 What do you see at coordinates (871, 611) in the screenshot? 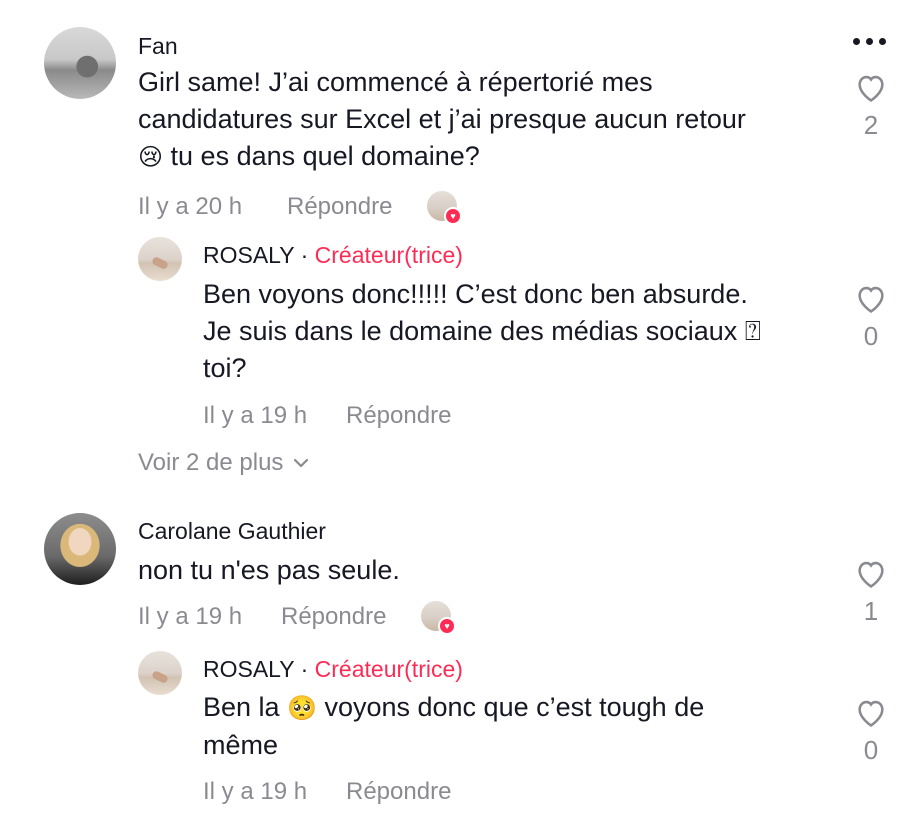
I see `like-count: 1` at bounding box center [871, 611].